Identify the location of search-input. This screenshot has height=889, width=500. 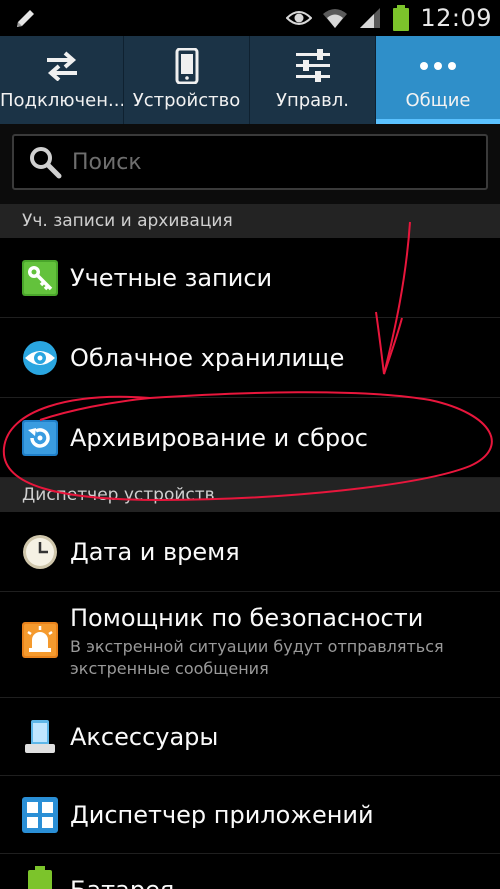
(262, 162).